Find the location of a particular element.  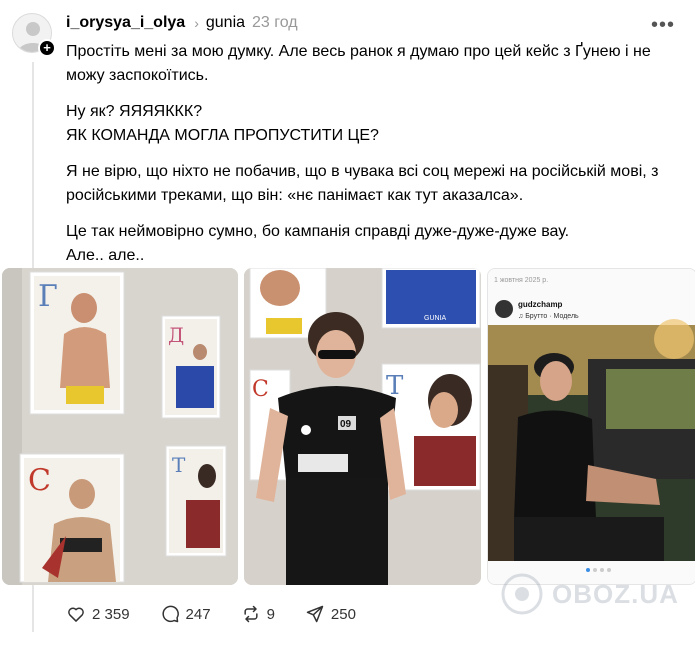

repost-count: 9 is located at coordinates (270, 614).